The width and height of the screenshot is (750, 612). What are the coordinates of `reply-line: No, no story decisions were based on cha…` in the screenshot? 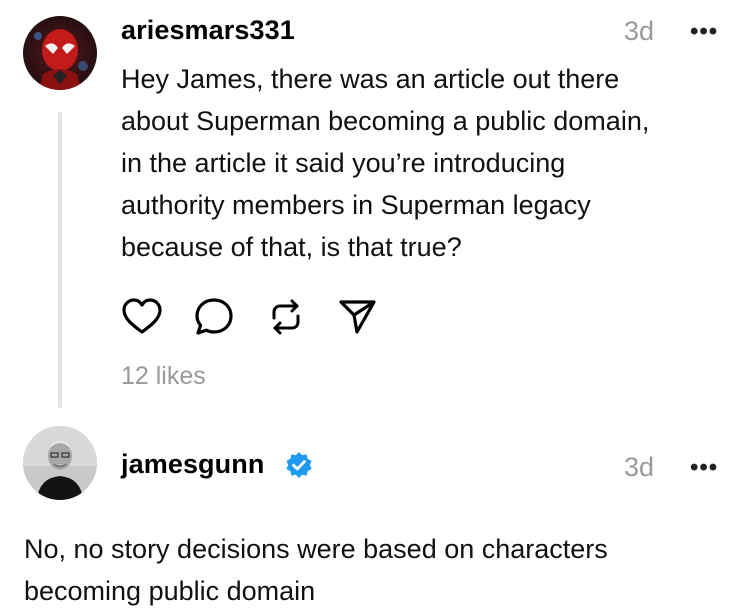 It's located at (316, 549).